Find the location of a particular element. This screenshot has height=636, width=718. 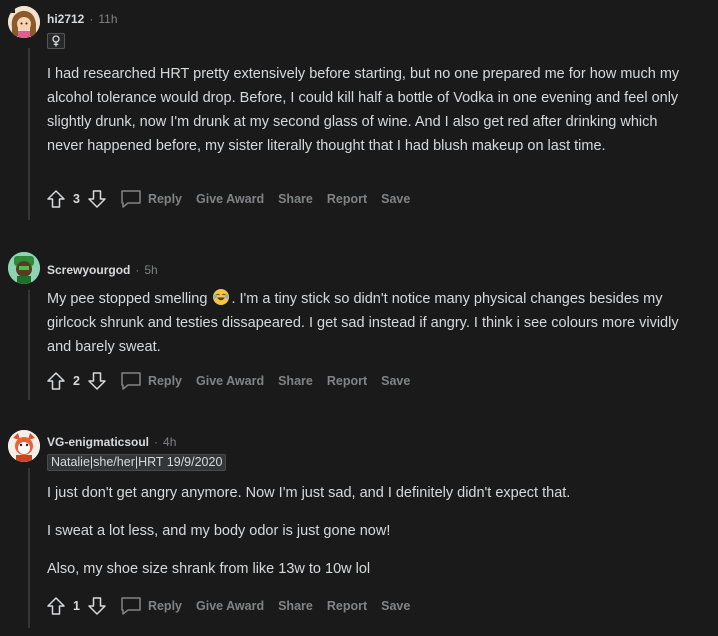

comment-text: My pee stopped smelling is located at coordinates (127, 299).